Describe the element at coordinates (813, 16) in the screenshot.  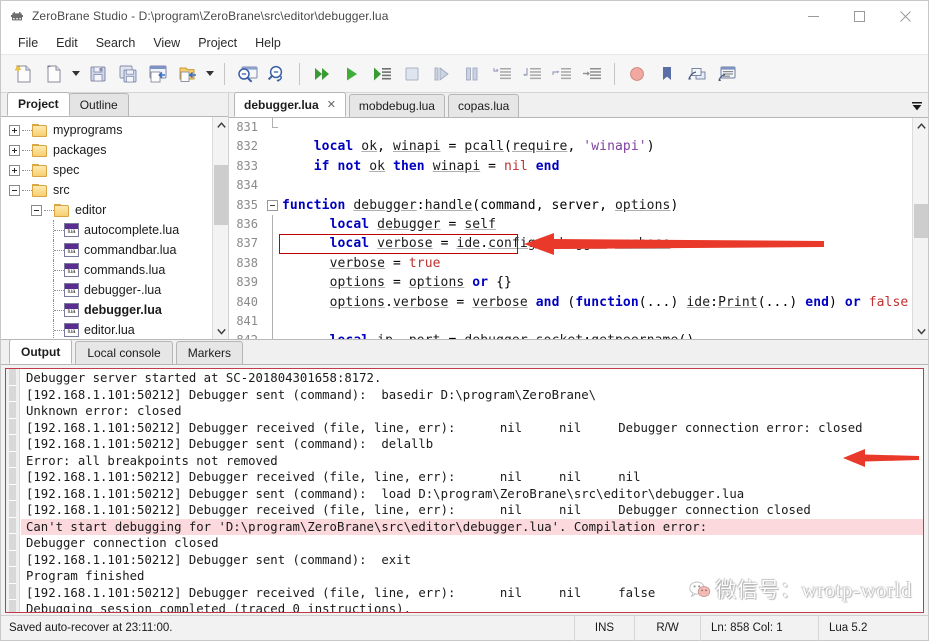
I see `minimize-button` at that location.